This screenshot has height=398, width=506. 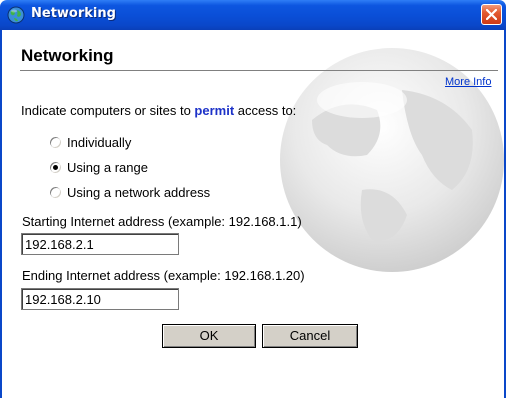 What do you see at coordinates (67, 55) in the screenshot?
I see `dialog-heading: Networking` at bounding box center [67, 55].